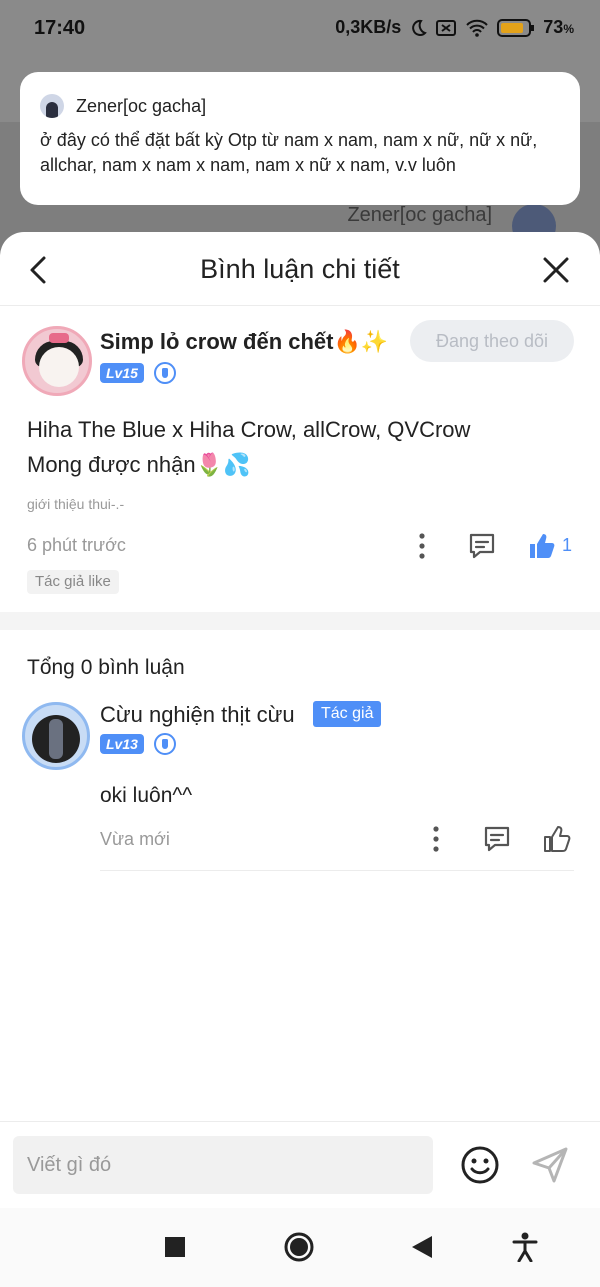  I want to click on level-badge: Lv15, so click(122, 373).